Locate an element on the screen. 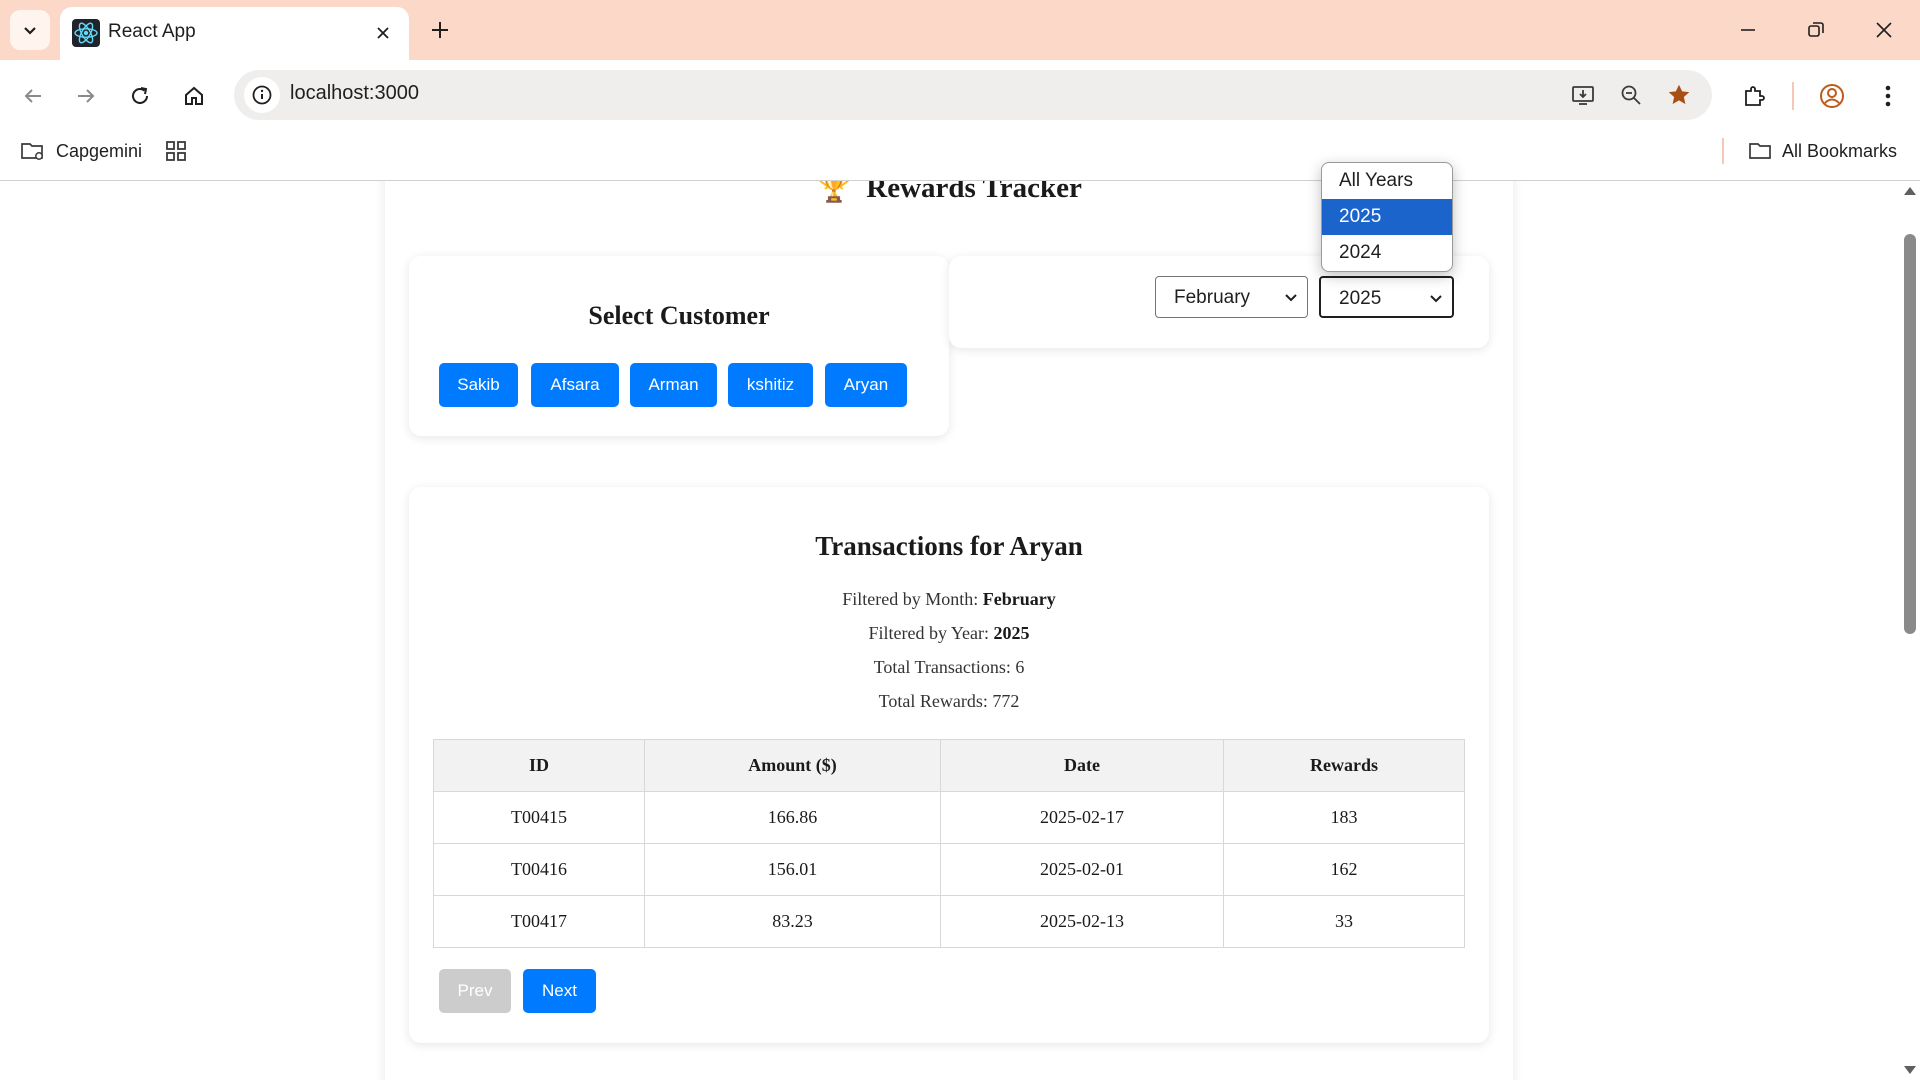 The width and height of the screenshot is (1920, 1080). year-option-2024: 2024 is located at coordinates (1387, 253).